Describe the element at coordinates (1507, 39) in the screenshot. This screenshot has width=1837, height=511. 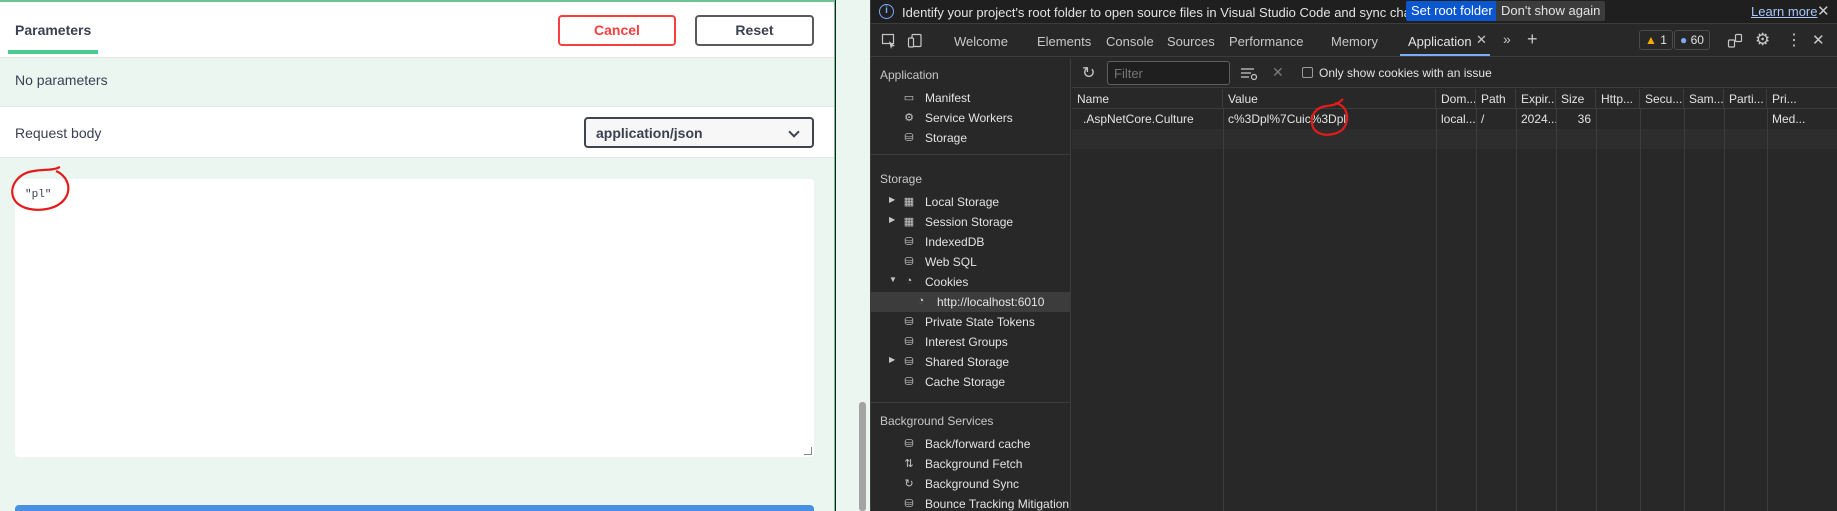
I see `more-tabs-icon: »` at that location.